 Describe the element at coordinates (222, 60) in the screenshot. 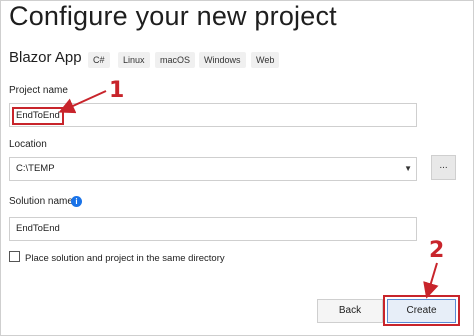

I see `tag-windows: Windows` at that location.